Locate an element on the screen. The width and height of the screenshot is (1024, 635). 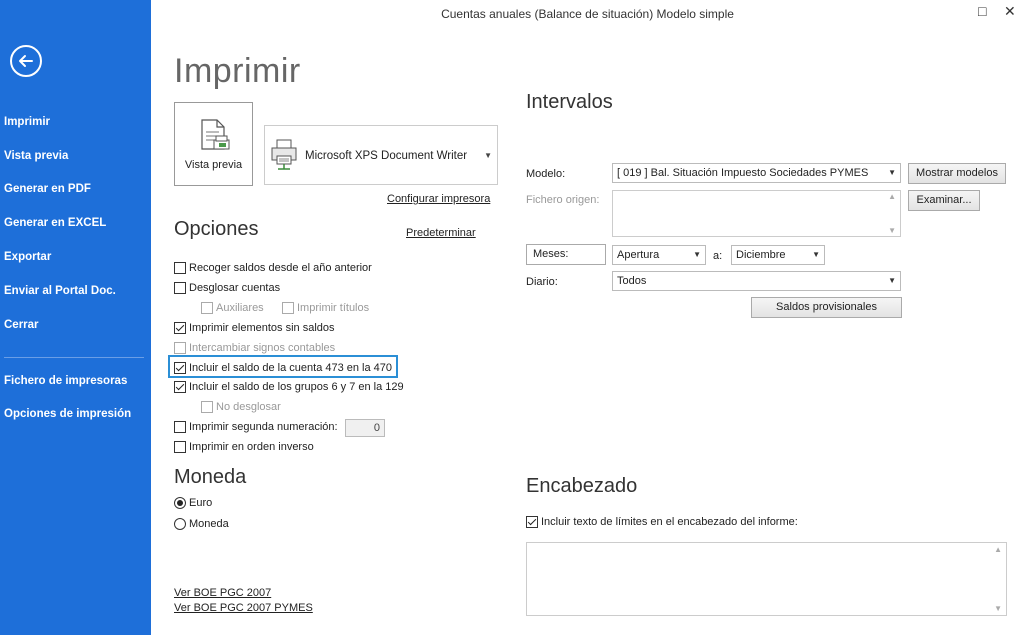
journal-select: Todos ▼ is located at coordinates (756, 281).